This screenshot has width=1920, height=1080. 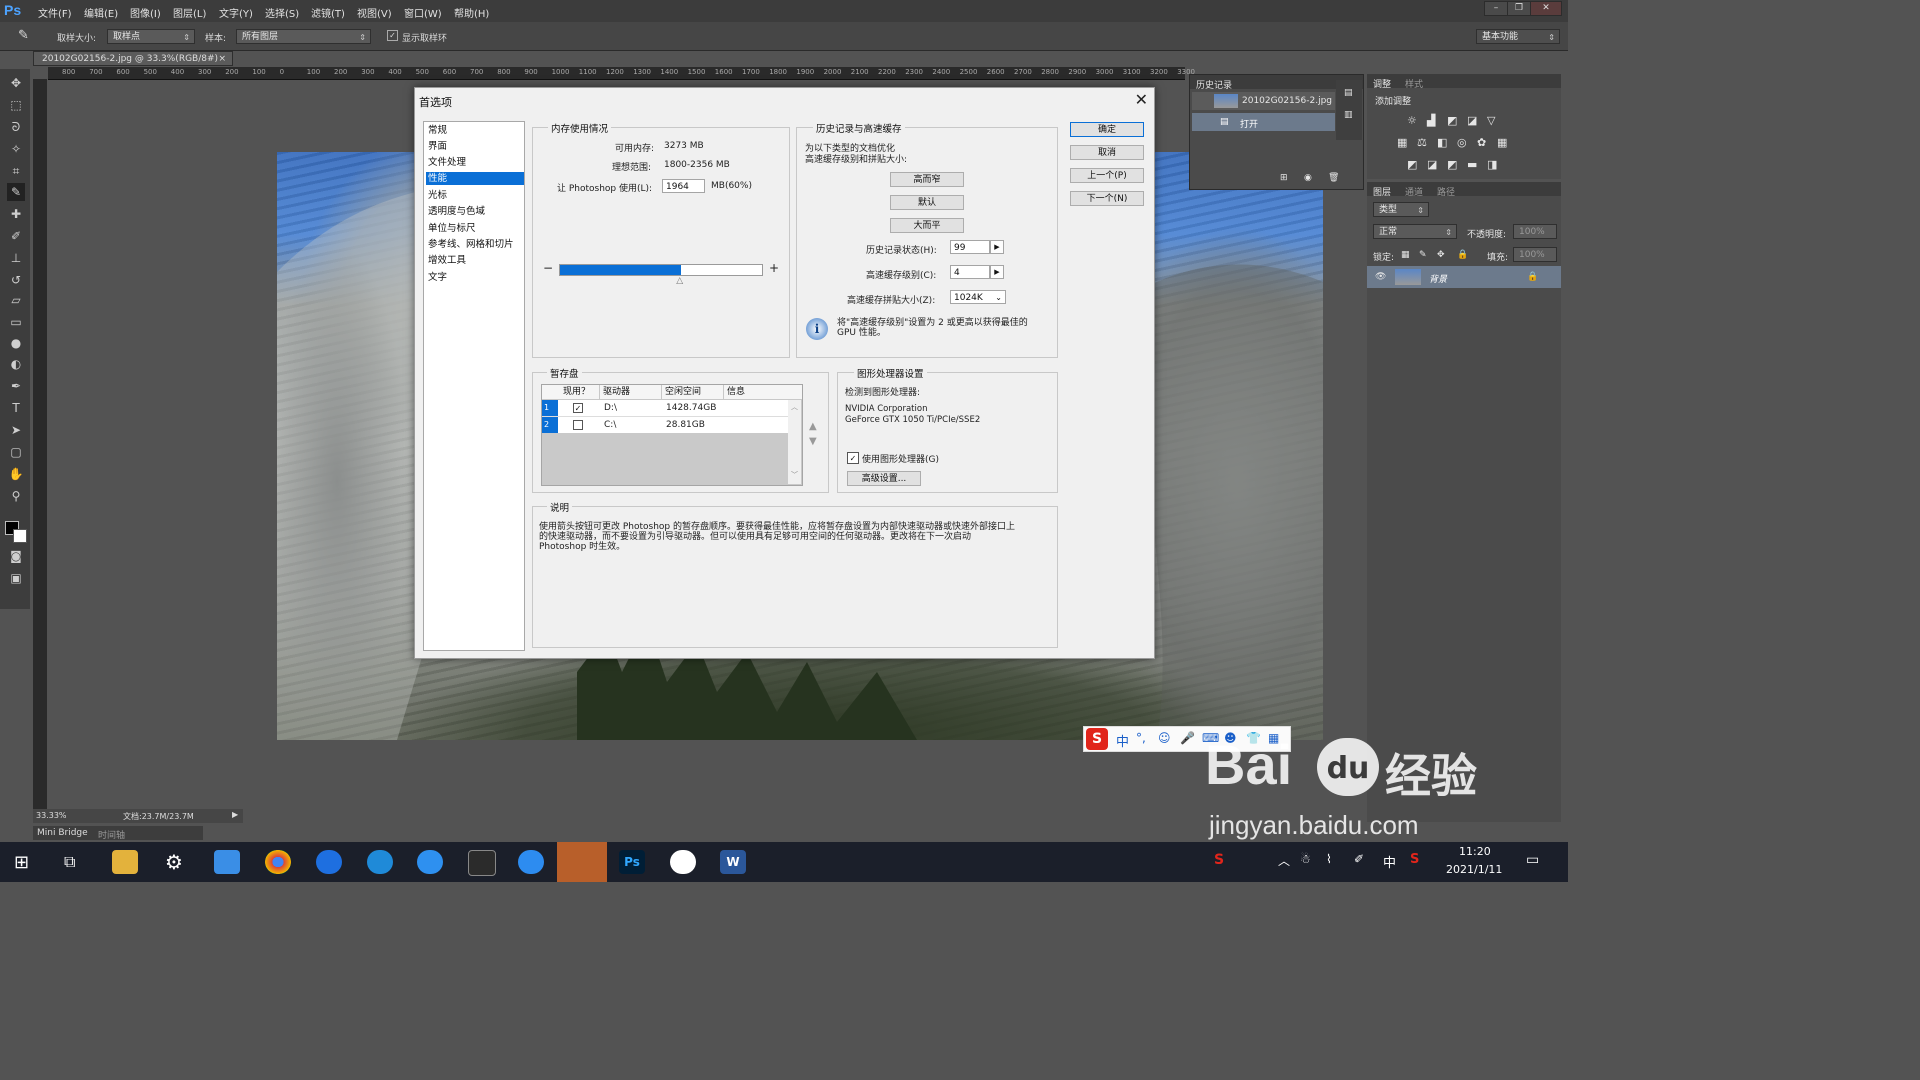 I want to click on background-color-swatch, so click(x=20, y=536).